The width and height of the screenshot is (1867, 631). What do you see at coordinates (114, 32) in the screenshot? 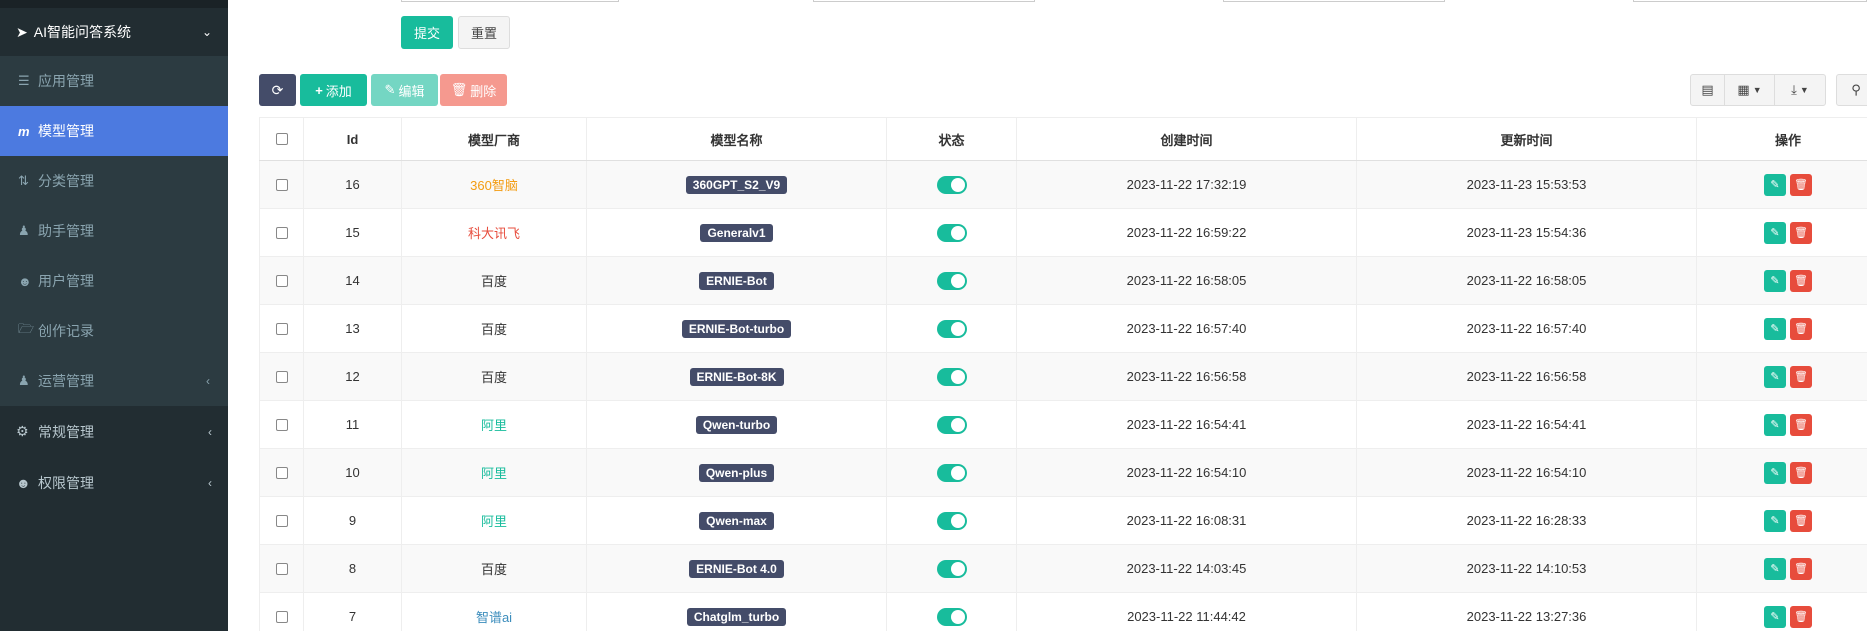
I see `sidebar-app-header: ➤ AI智能问答系统 ⌄` at bounding box center [114, 32].